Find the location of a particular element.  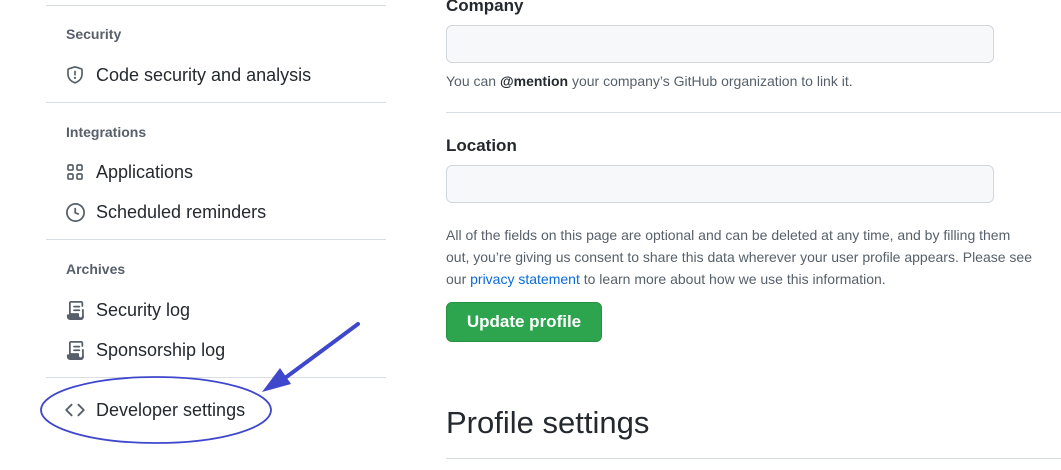

company-note-mention: @mention is located at coordinates (534, 81).